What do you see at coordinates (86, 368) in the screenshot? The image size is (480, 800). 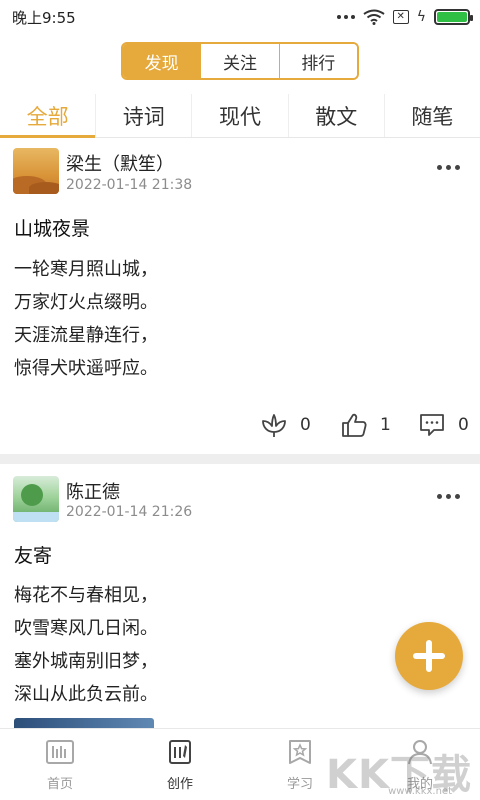 I see `poem-line: 惊得犬吠遥呼应。` at bounding box center [86, 368].